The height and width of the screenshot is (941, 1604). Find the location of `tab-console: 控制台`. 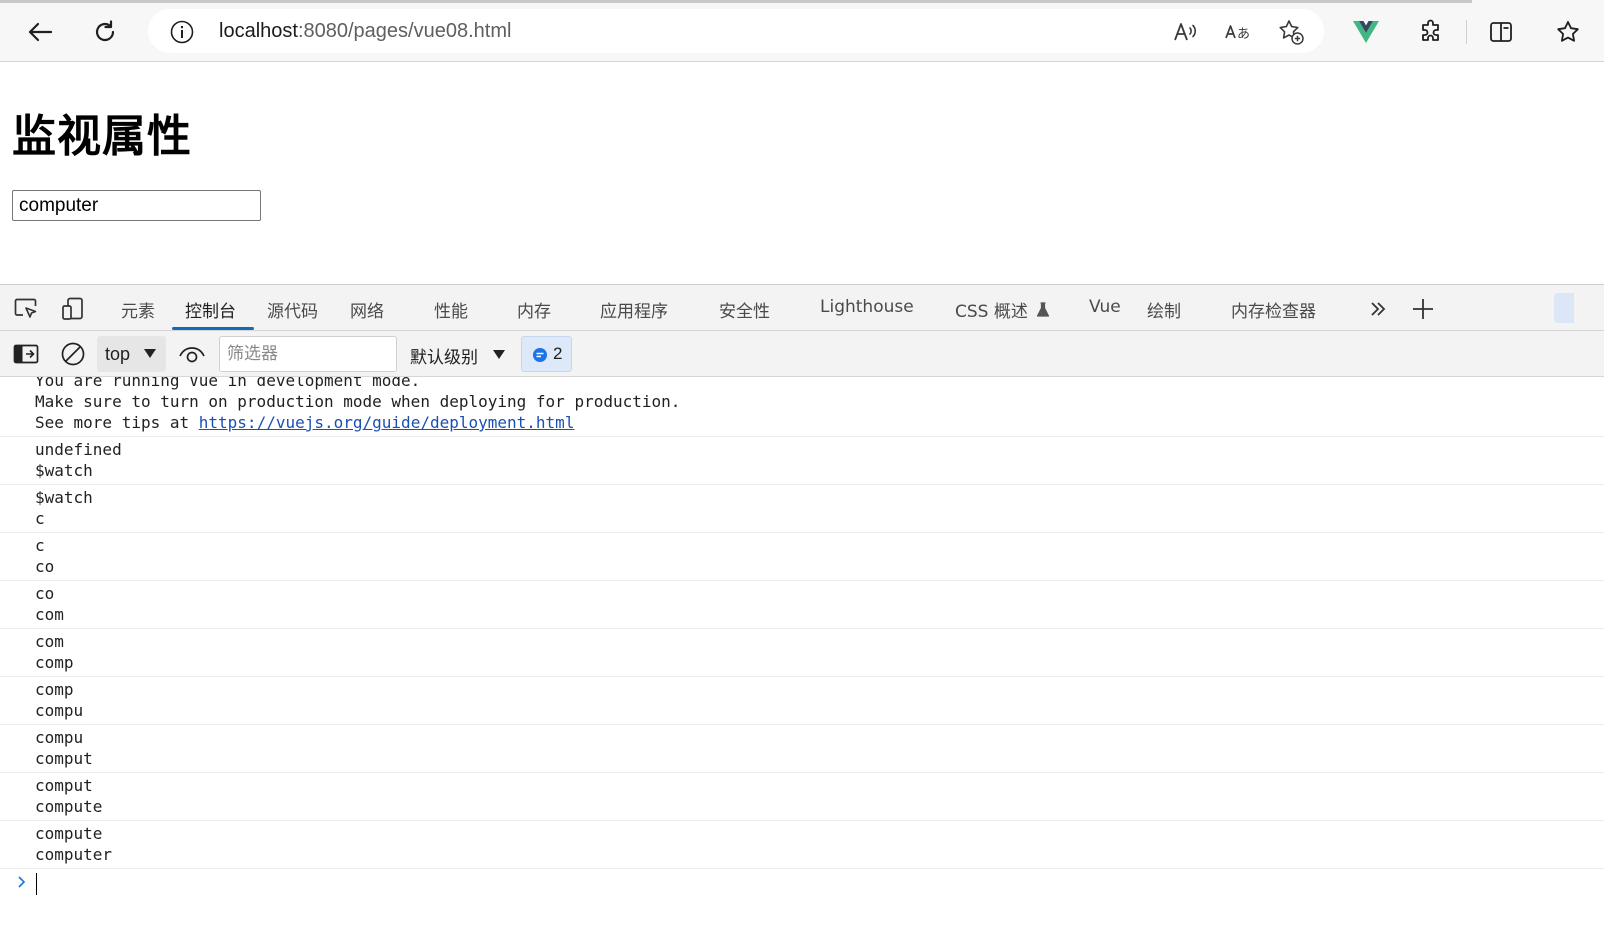

tab-console: 控制台 is located at coordinates (210, 309).